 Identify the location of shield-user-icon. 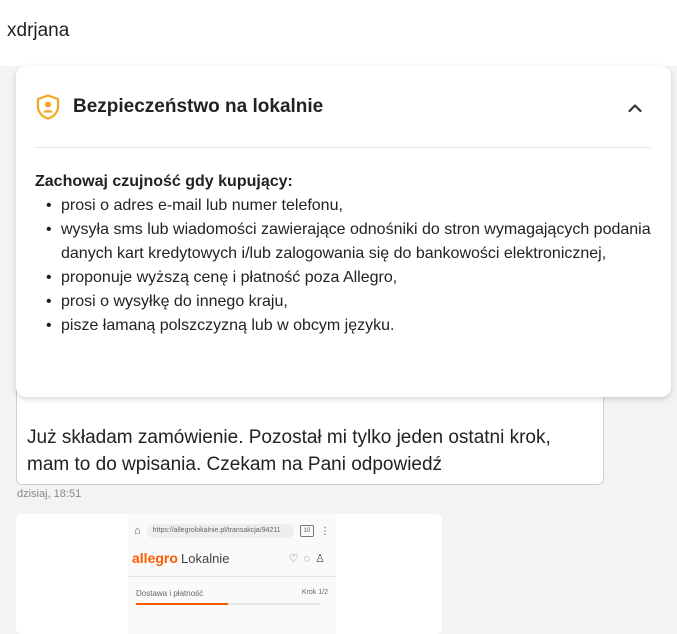
(48, 107).